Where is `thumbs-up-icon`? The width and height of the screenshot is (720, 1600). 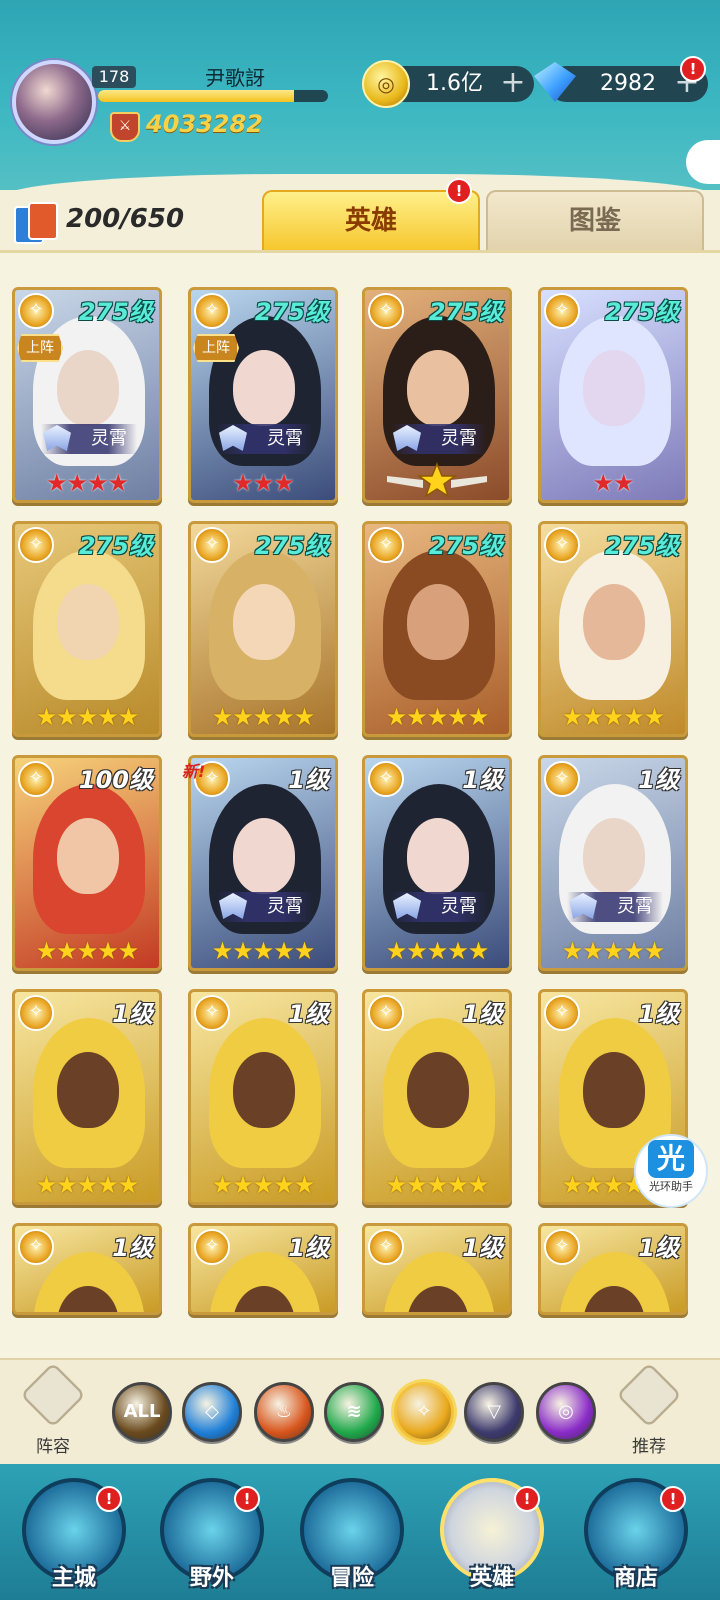
thumbs-up-icon is located at coordinates (649, 1395).